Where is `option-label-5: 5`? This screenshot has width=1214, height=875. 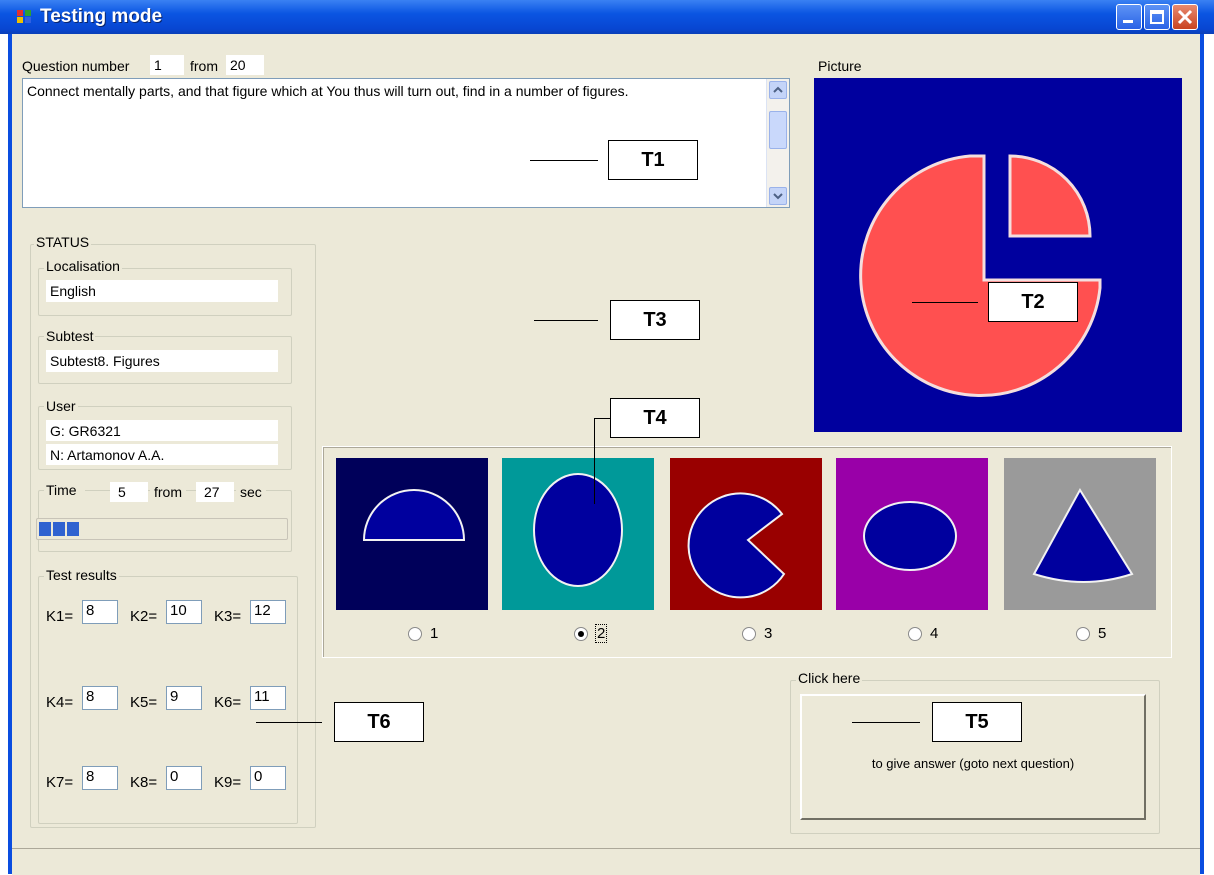 option-label-5: 5 is located at coordinates (1102, 633).